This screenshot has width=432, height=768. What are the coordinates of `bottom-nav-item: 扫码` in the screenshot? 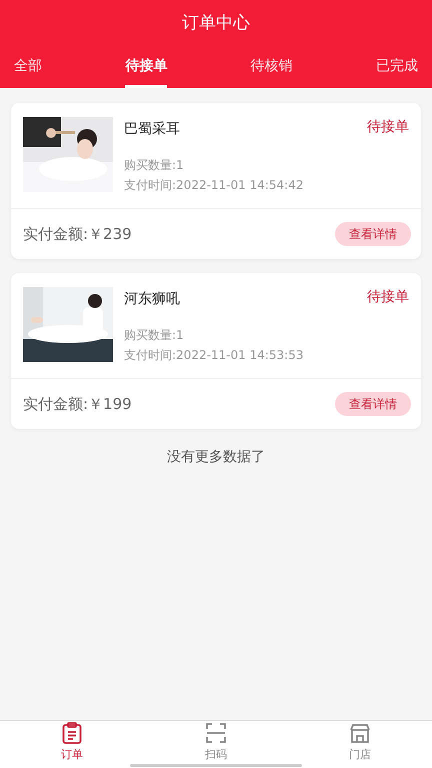 It's located at (216, 742).